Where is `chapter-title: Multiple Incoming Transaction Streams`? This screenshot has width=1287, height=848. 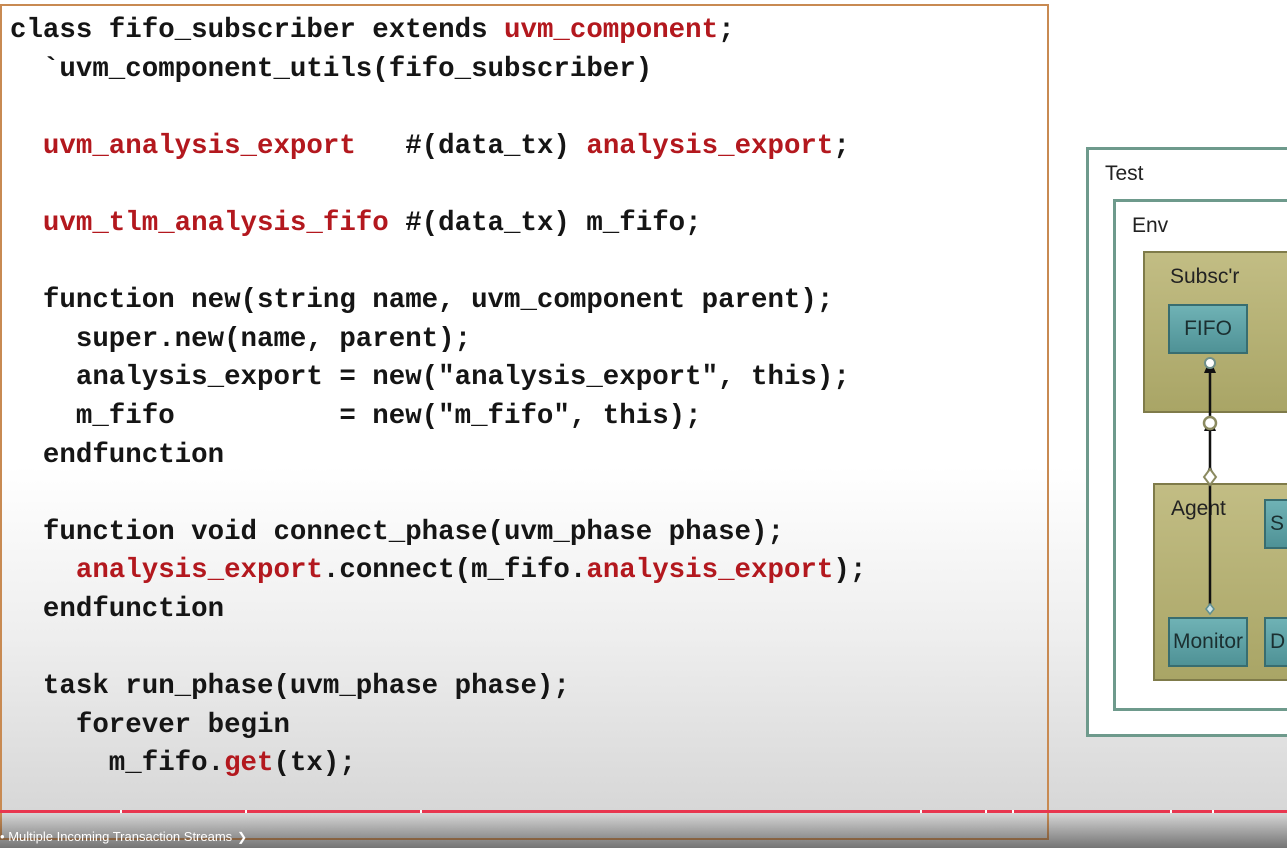
chapter-title: Multiple Incoming Transaction Streams is located at coordinates (120, 836).